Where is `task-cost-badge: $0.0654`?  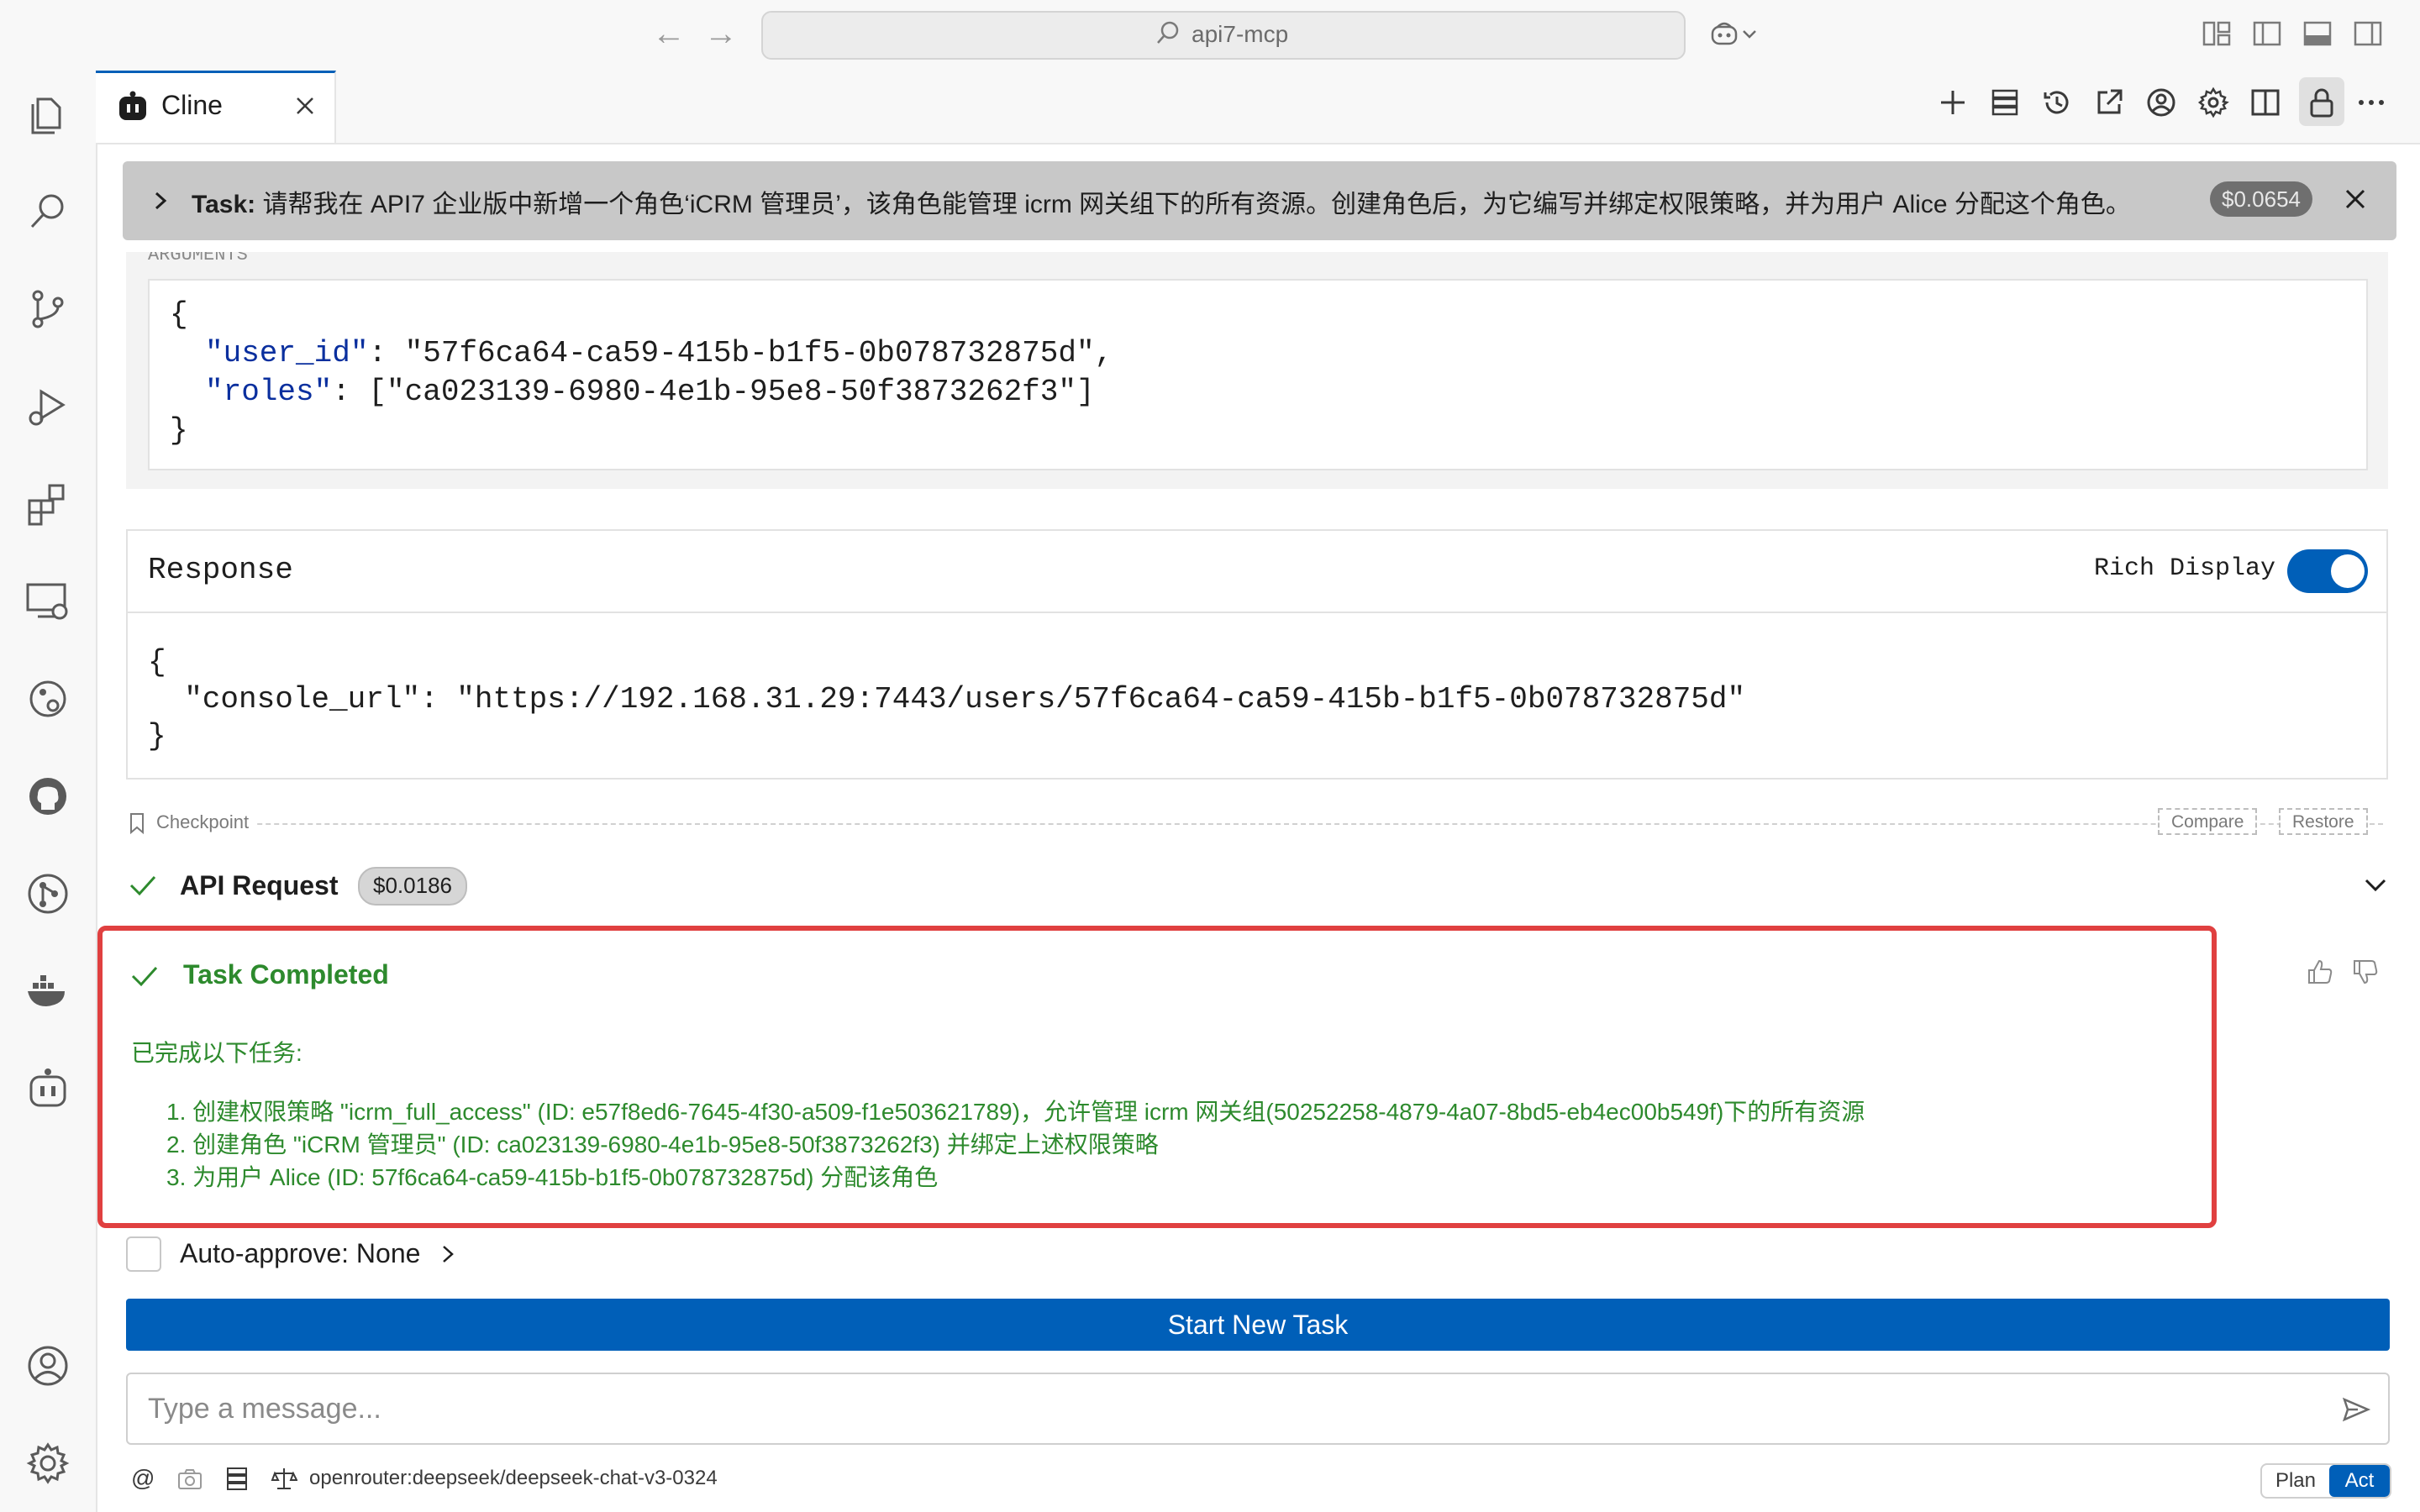 task-cost-badge: $0.0654 is located at coordinates (2261, 199).